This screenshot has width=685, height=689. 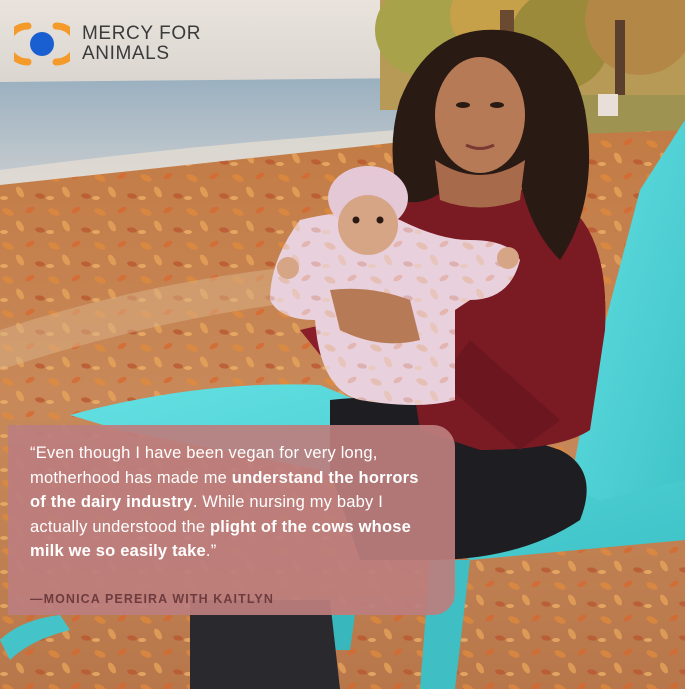 I want to click on quote-attribution: —MONICA PEREIRA WITH KAITLYN, so click(x=152, y=598).